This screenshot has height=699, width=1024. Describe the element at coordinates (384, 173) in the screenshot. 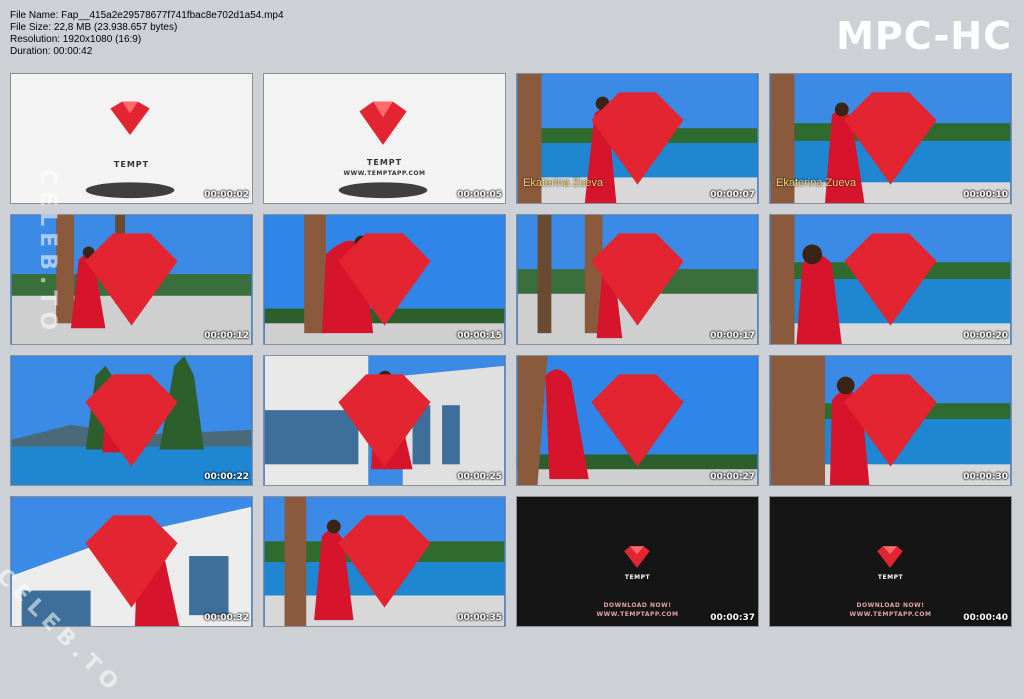

I see `logo-url: WWW.TEMPTAPP.COM` at that location.